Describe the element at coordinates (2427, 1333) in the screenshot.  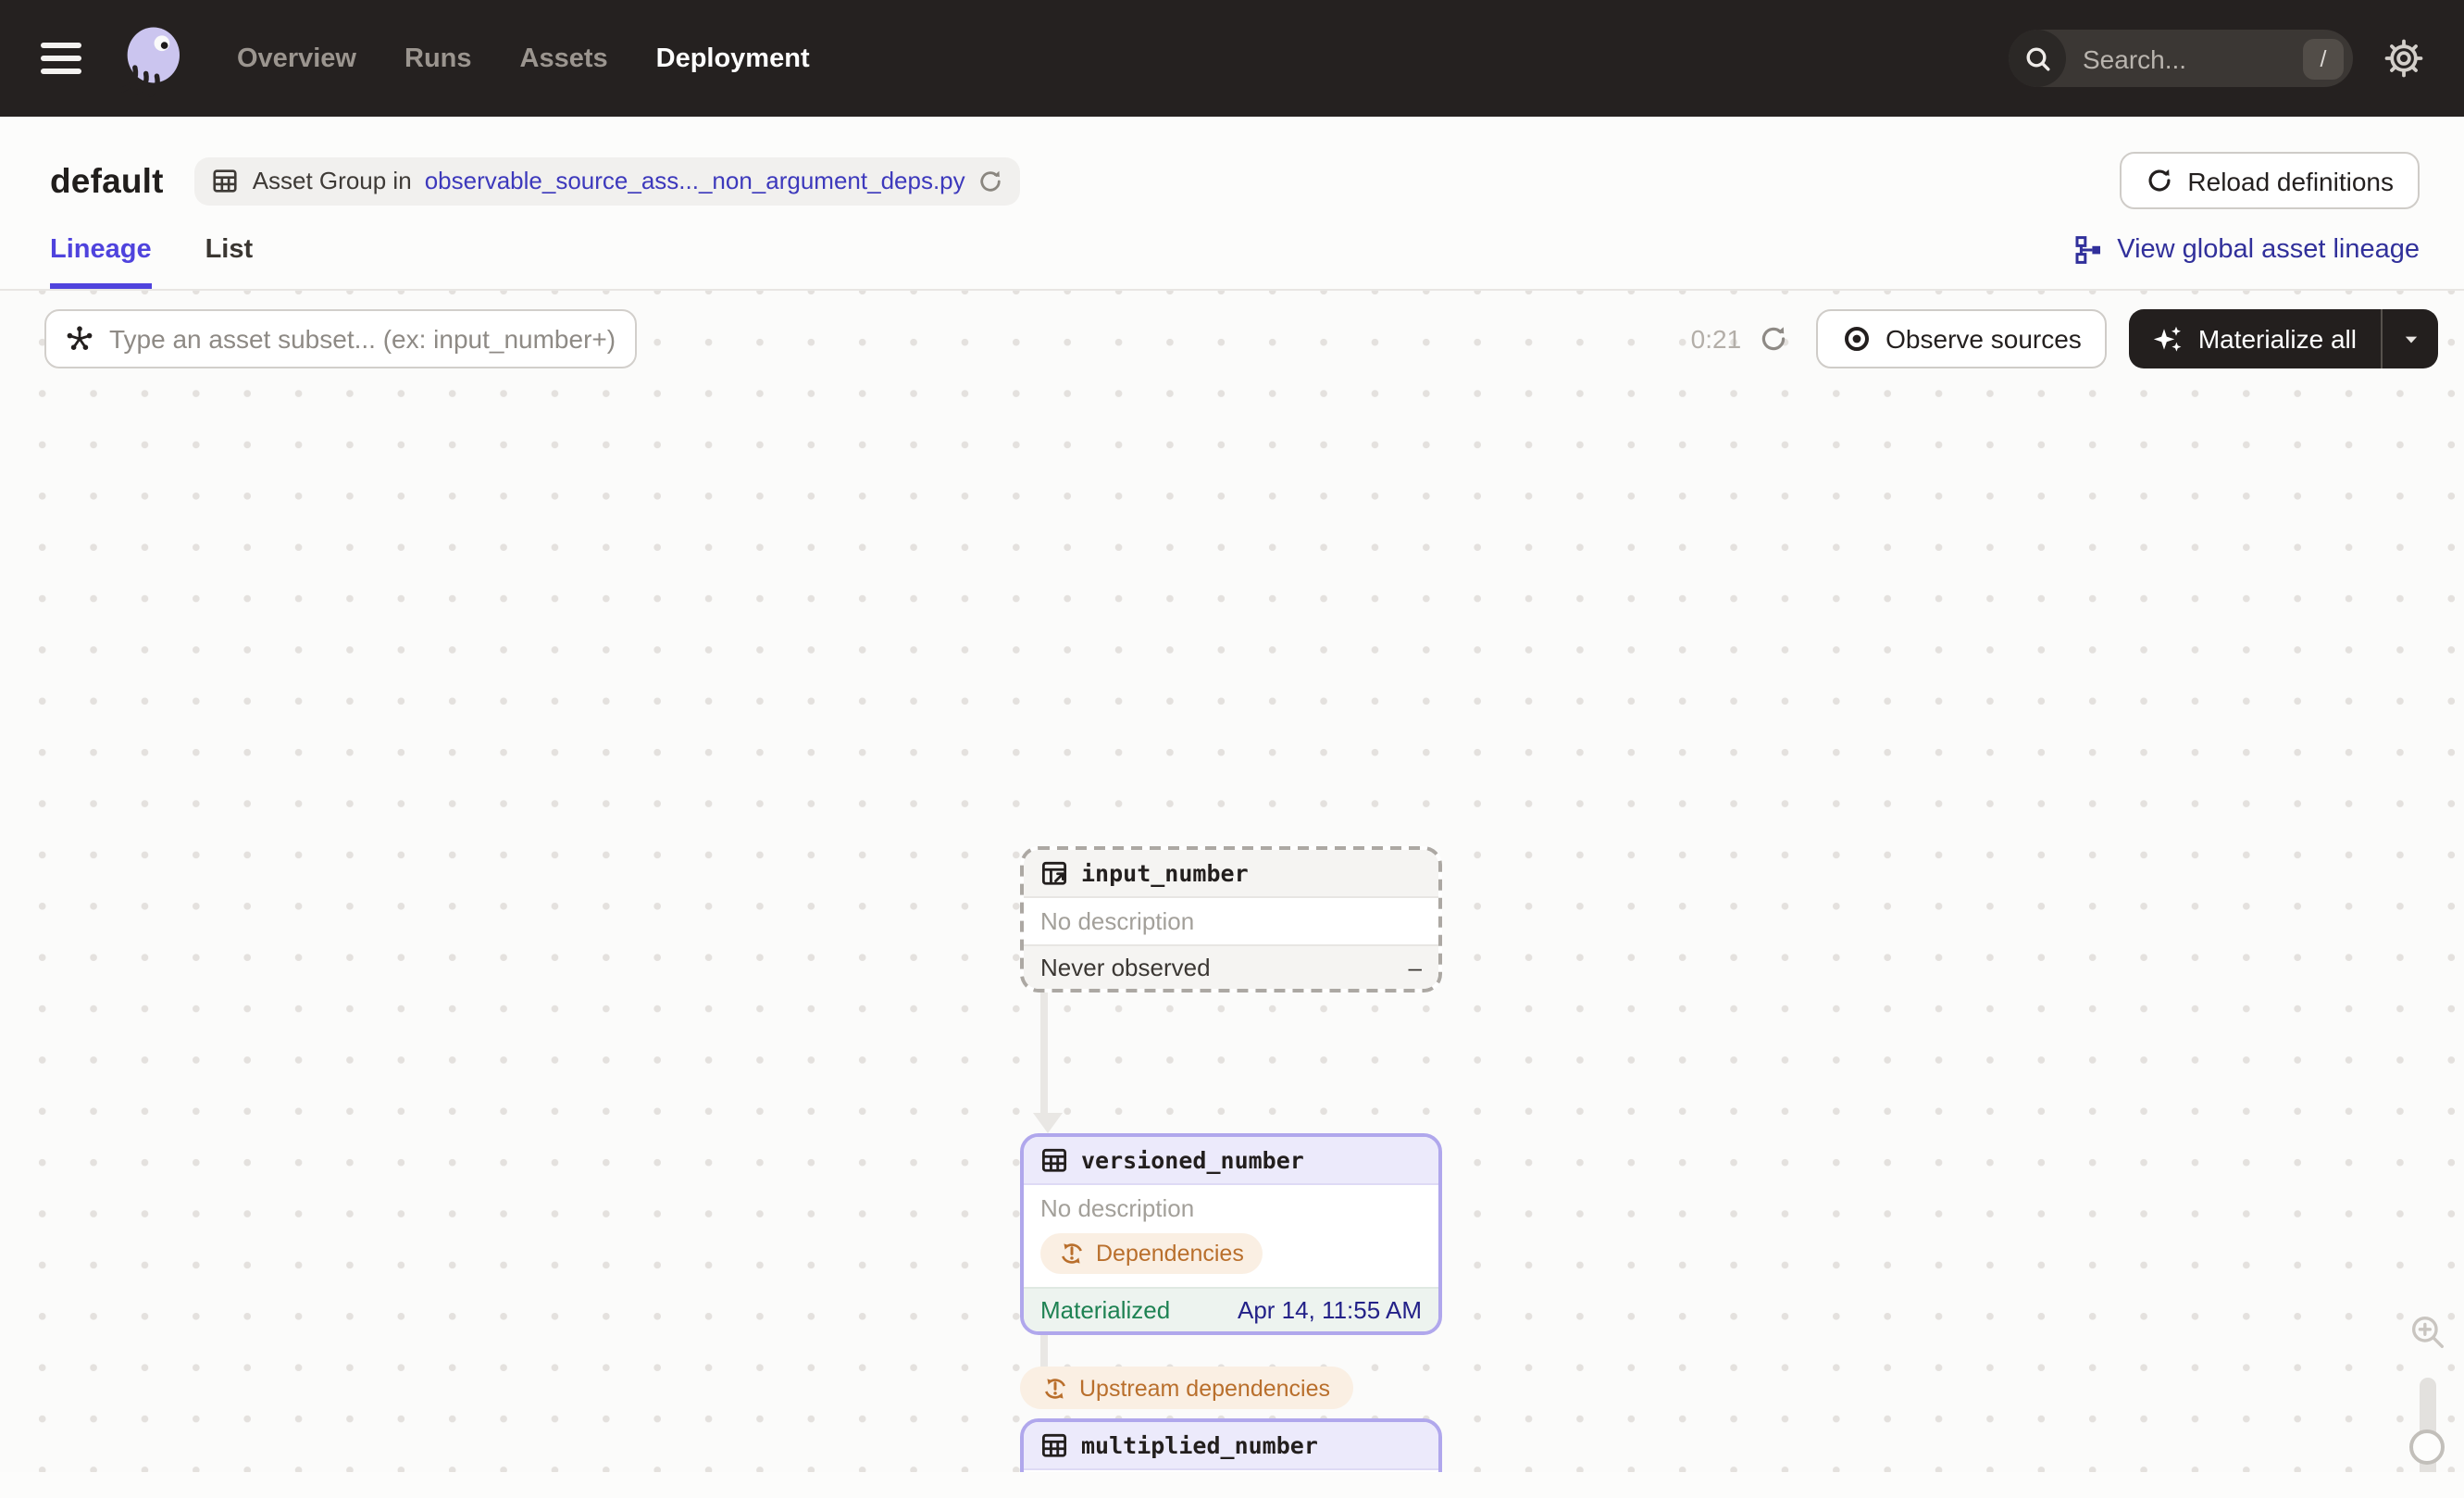
I see `zoom-in-icon` at that location.